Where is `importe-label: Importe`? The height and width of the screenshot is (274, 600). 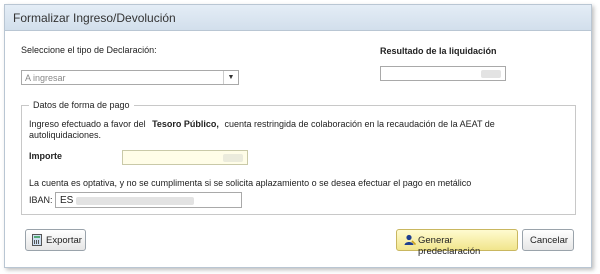
importe-label: Importe is located at coordinates (46, 156).